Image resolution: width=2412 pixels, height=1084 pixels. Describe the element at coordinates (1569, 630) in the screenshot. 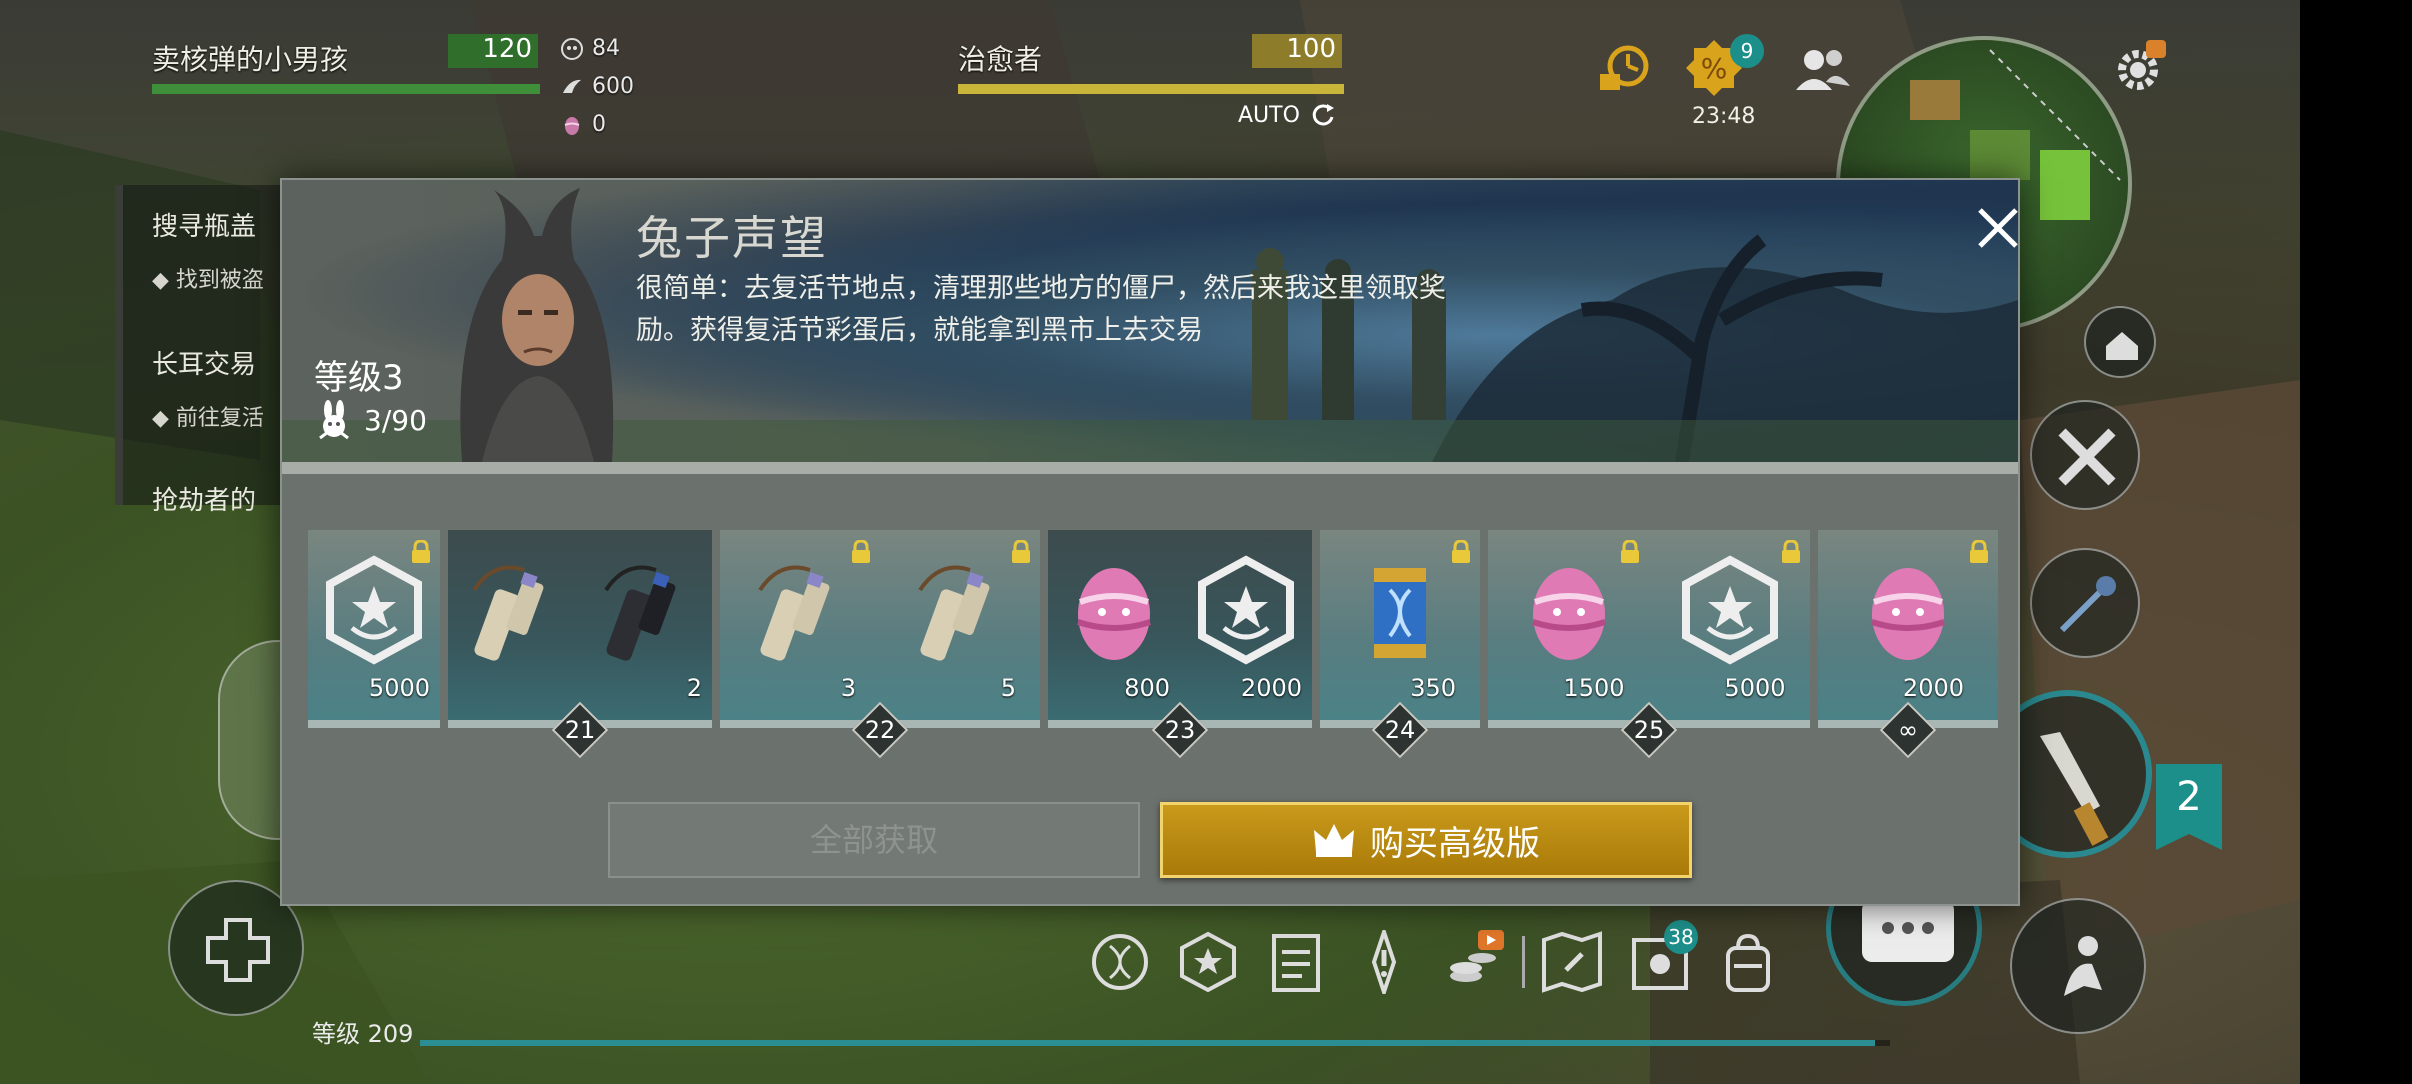

I see `reward-item: 1500` at that location.